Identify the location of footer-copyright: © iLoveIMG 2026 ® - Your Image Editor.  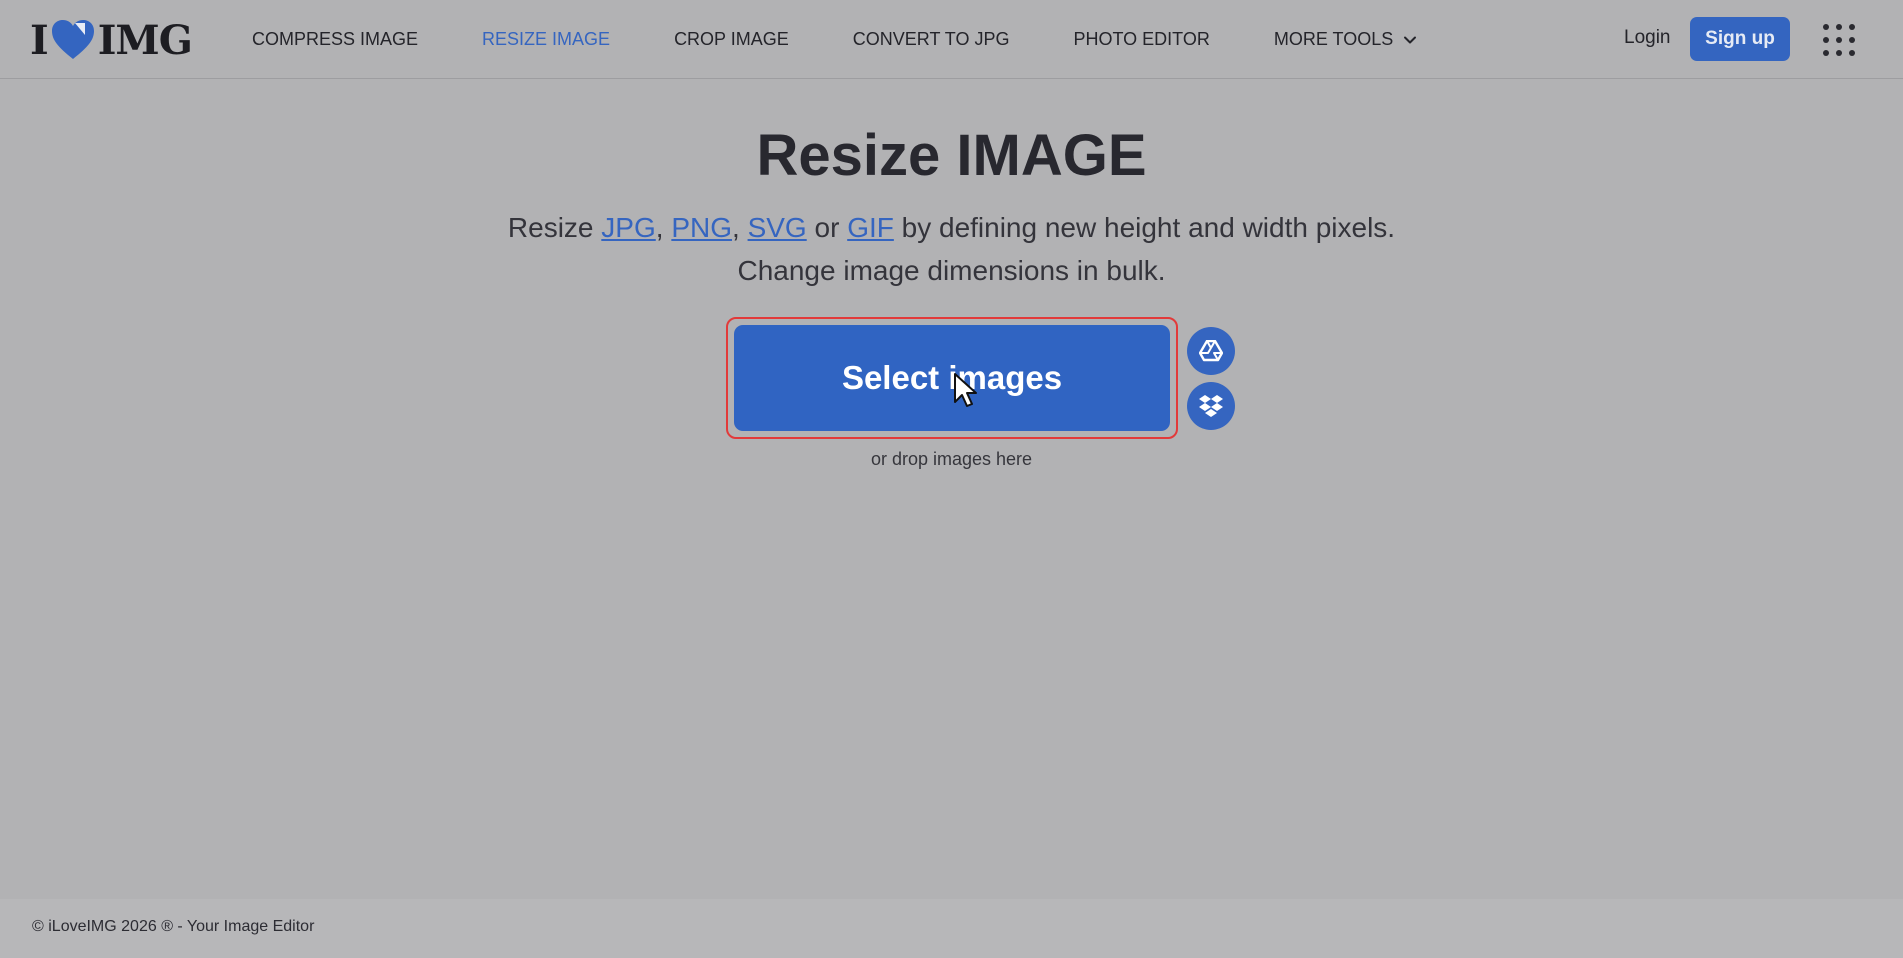
(173, 926).